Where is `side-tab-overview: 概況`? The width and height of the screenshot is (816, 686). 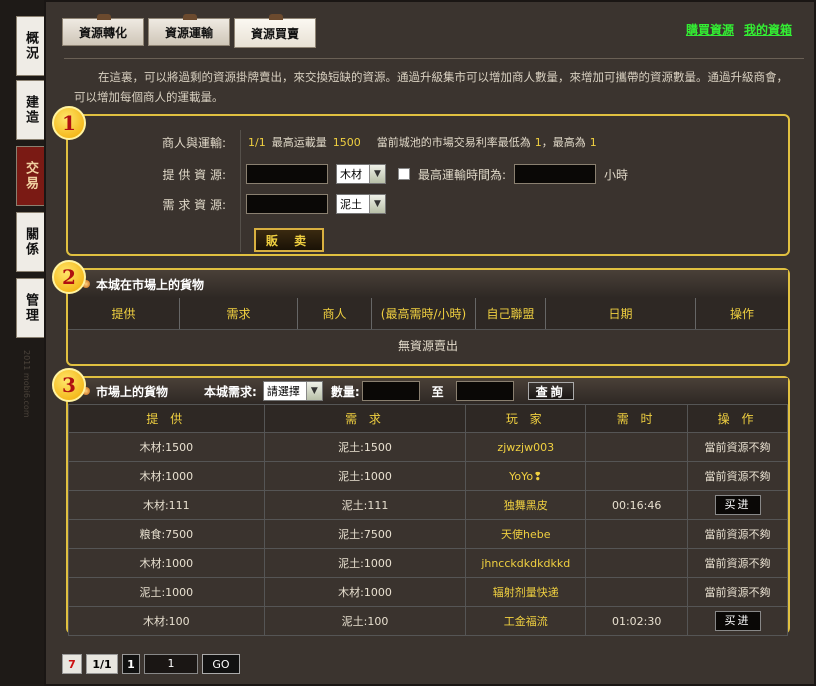 side-tab-overview: 概況 is located at coordinates (30, 46).